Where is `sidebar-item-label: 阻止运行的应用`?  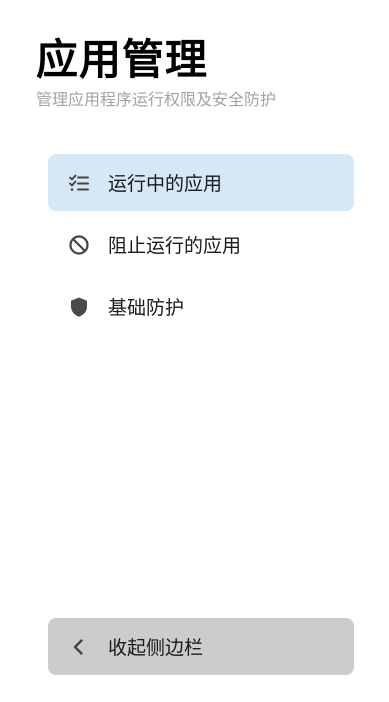 sidebar-item-label: 阻止运行的应用 is located at coordinates (175, 246).